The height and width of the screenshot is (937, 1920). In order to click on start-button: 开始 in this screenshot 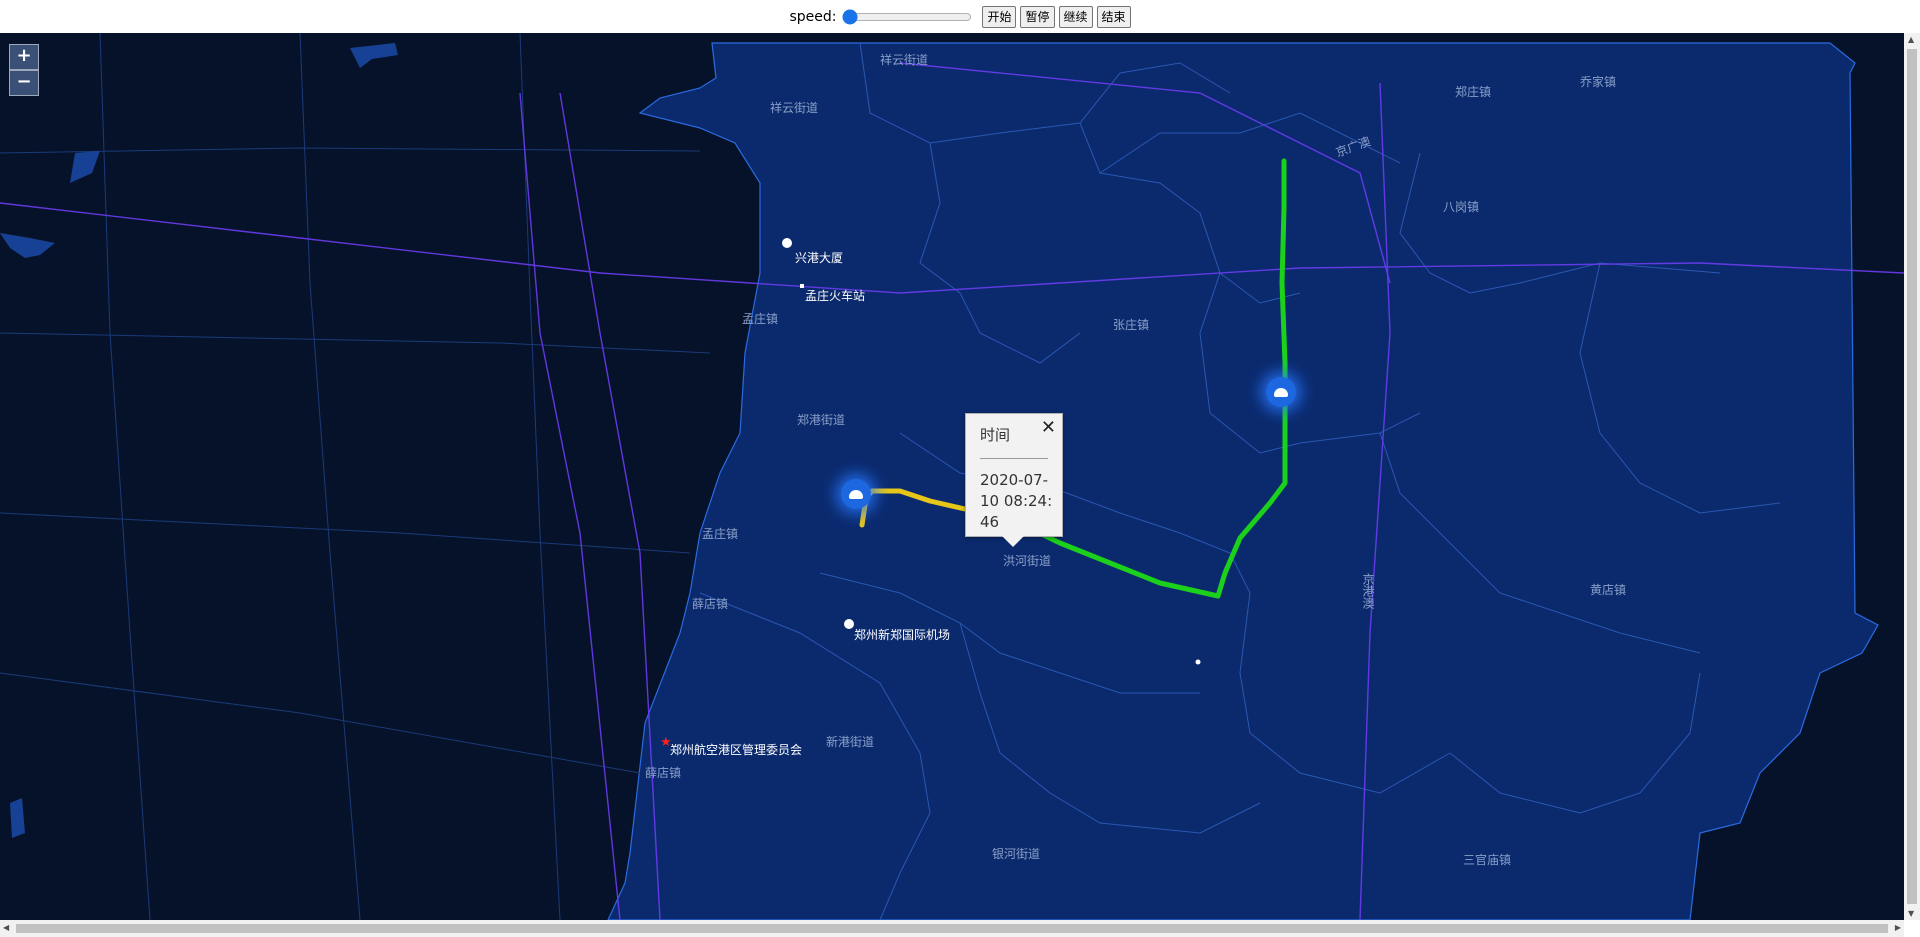, I will do `click(999, 16)`.